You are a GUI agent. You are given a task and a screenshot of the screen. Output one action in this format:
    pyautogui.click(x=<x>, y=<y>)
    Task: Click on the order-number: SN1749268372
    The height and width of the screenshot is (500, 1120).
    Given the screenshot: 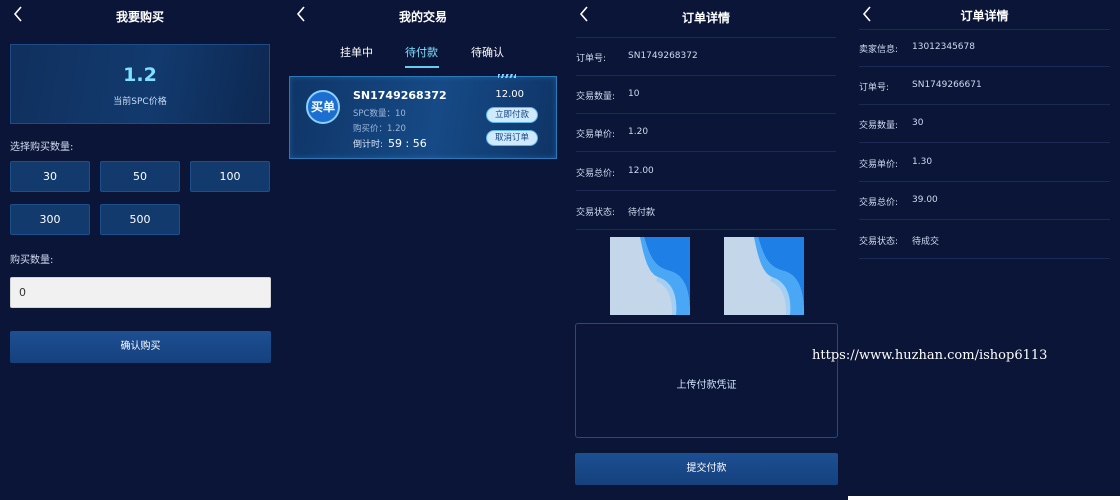 What is the action you would take?
    pyautogui.click(x=400, y=95)
    